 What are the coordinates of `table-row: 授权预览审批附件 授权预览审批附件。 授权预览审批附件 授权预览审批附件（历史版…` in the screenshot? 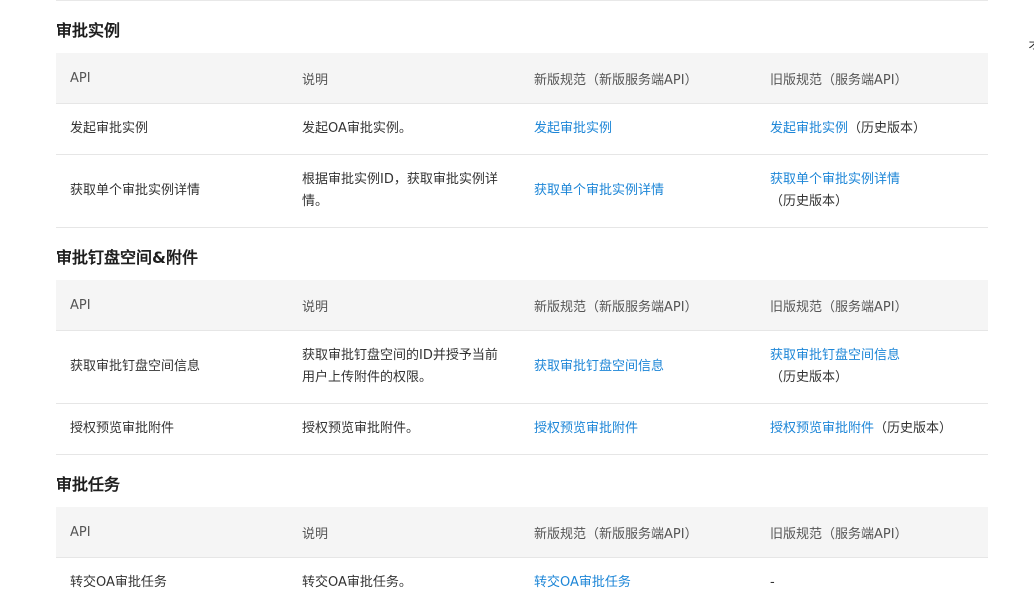 It's located at (522, 429).